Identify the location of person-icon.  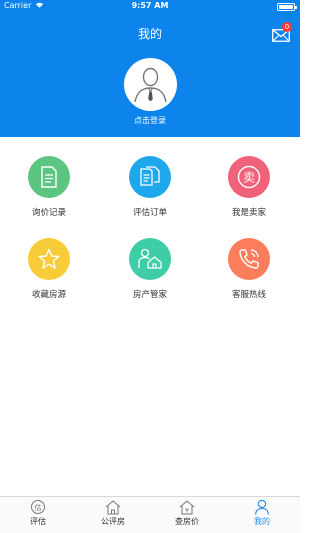
(262, 507).